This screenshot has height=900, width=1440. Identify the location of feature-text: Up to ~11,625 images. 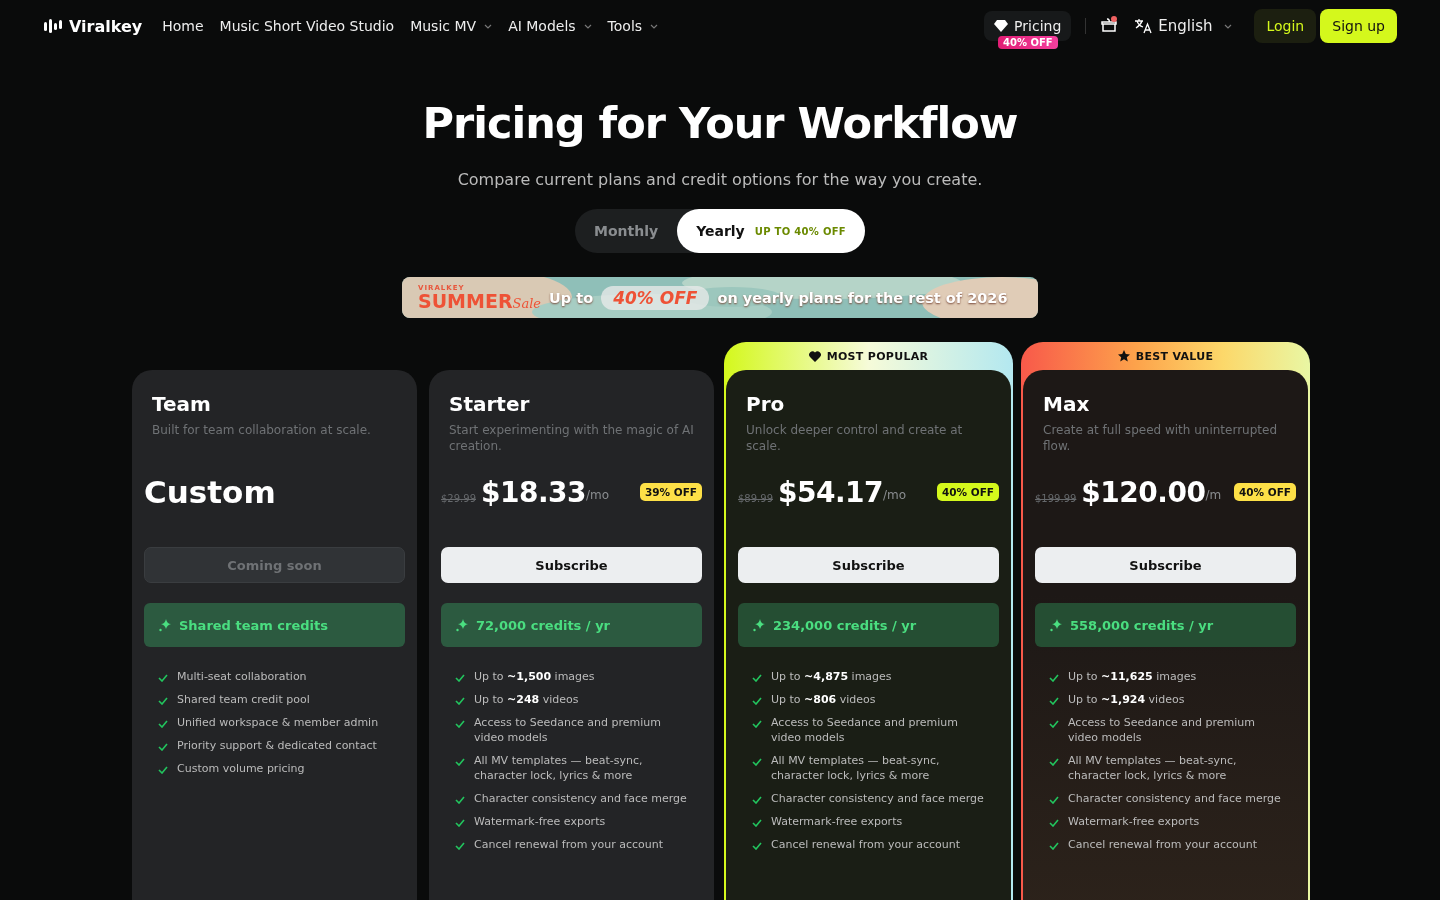
(1132, 676).